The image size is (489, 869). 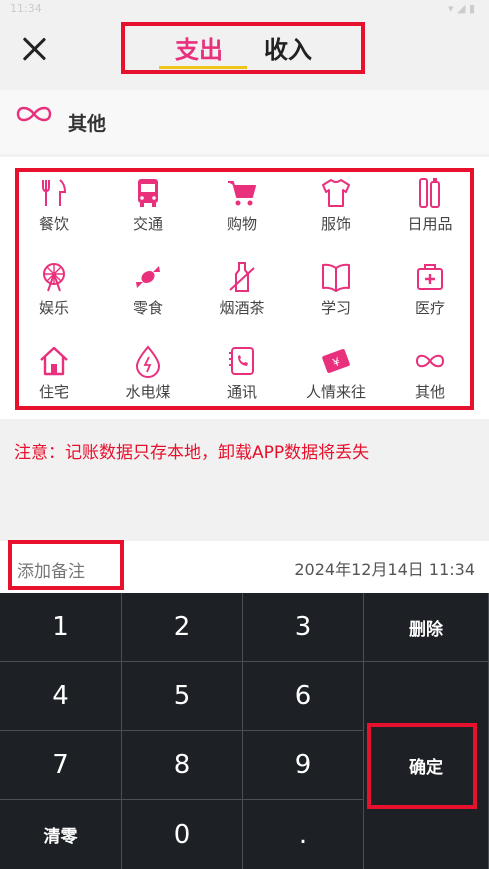 I want to click on key-0: 0, so click(x=182, y=834).